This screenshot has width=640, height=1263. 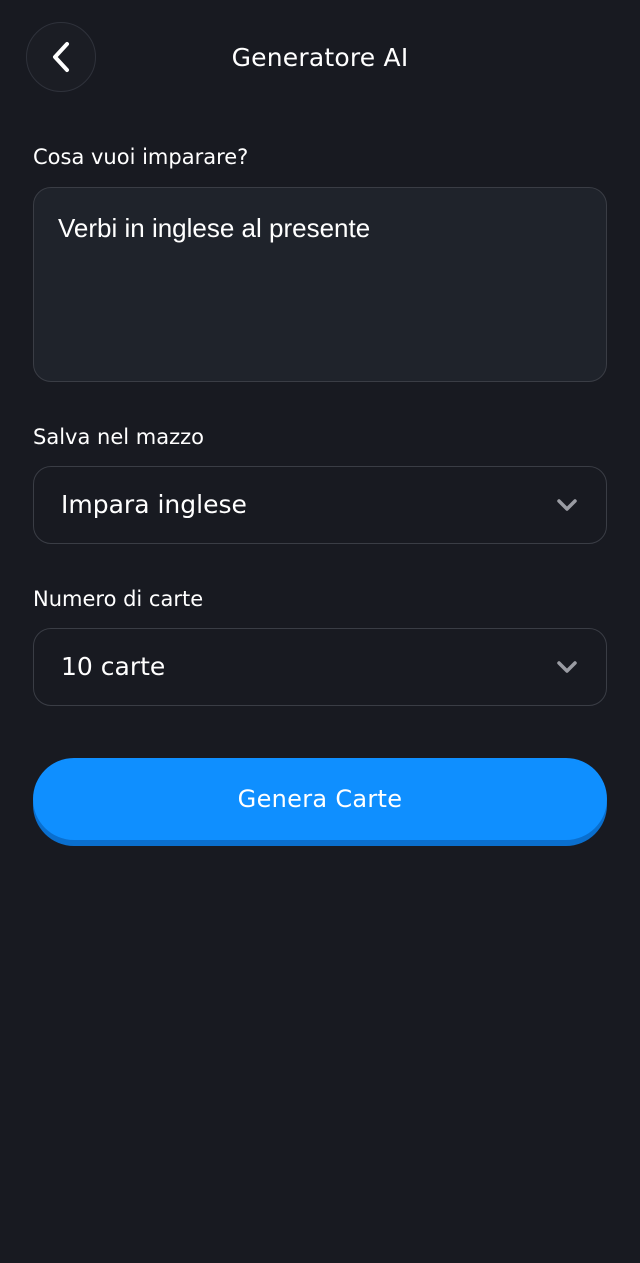 What do you see at coordinates (118, 599) in the screenshot?
I see `count-label: Numero di carte` at bounding box center [118, 599].